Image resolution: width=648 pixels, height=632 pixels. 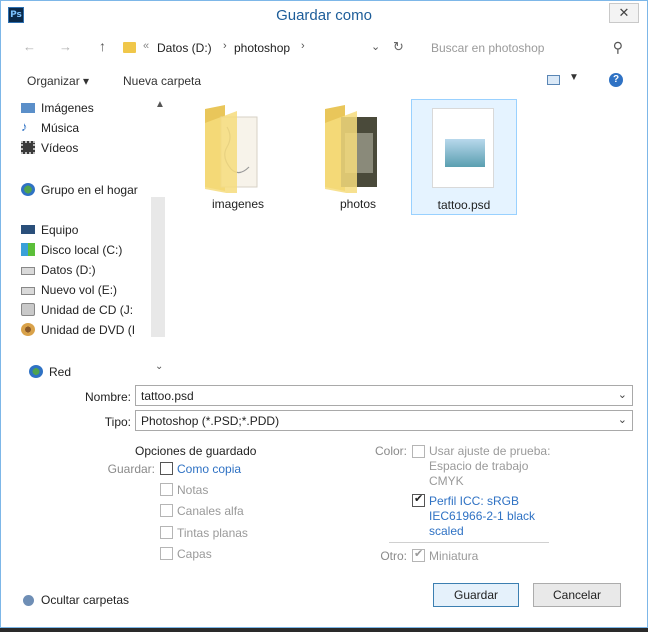 What do you see at coordinates (94, 148) in the screenshot?
I see `nav-item-videos: Vídeos` at bounding box center [94, 148].